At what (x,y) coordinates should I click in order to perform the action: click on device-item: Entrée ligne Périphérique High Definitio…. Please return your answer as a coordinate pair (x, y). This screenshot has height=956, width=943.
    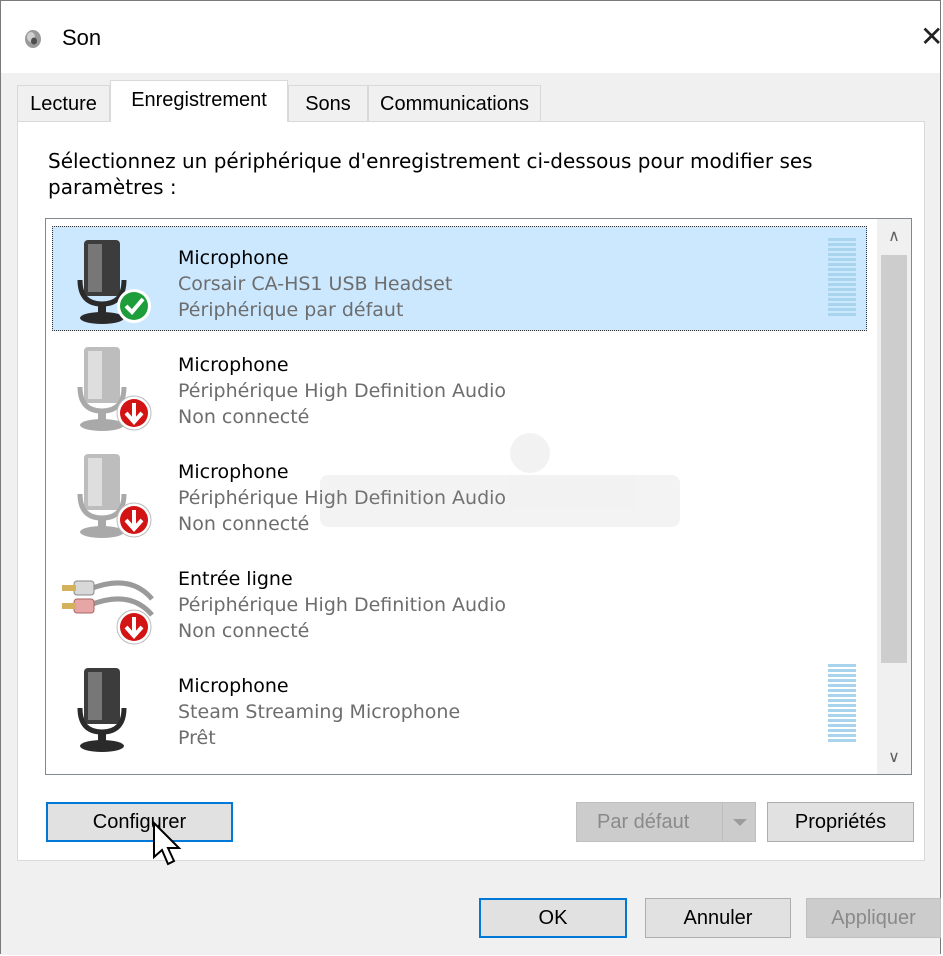
    Looking at the image, I should click on (459, 599).